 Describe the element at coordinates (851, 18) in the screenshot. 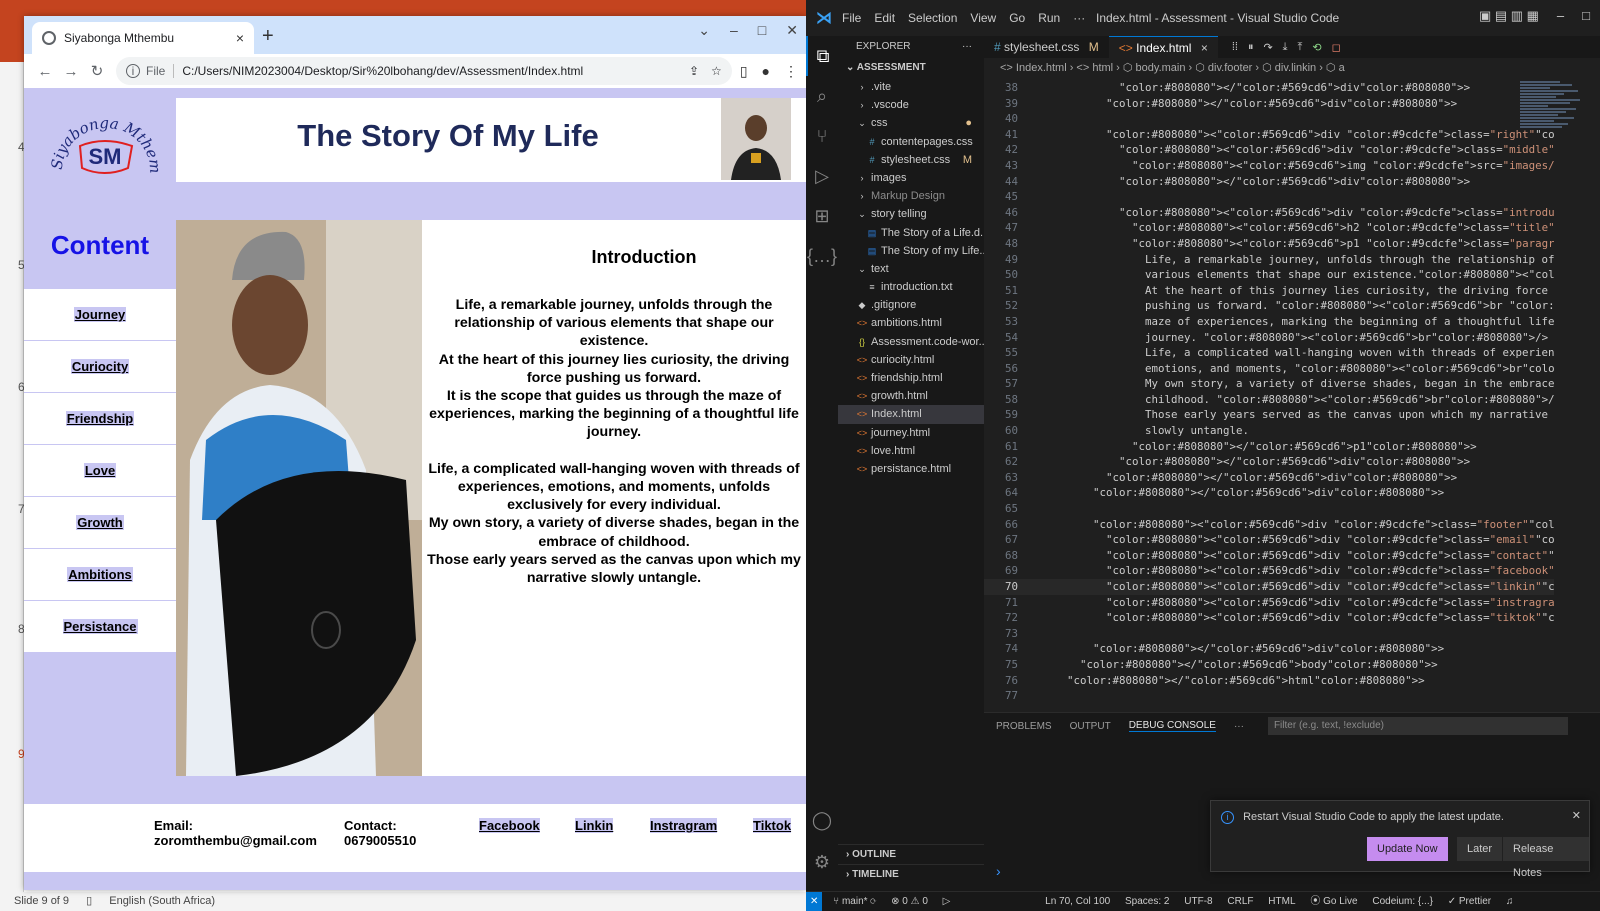

I see `menu-file: File` at that location.